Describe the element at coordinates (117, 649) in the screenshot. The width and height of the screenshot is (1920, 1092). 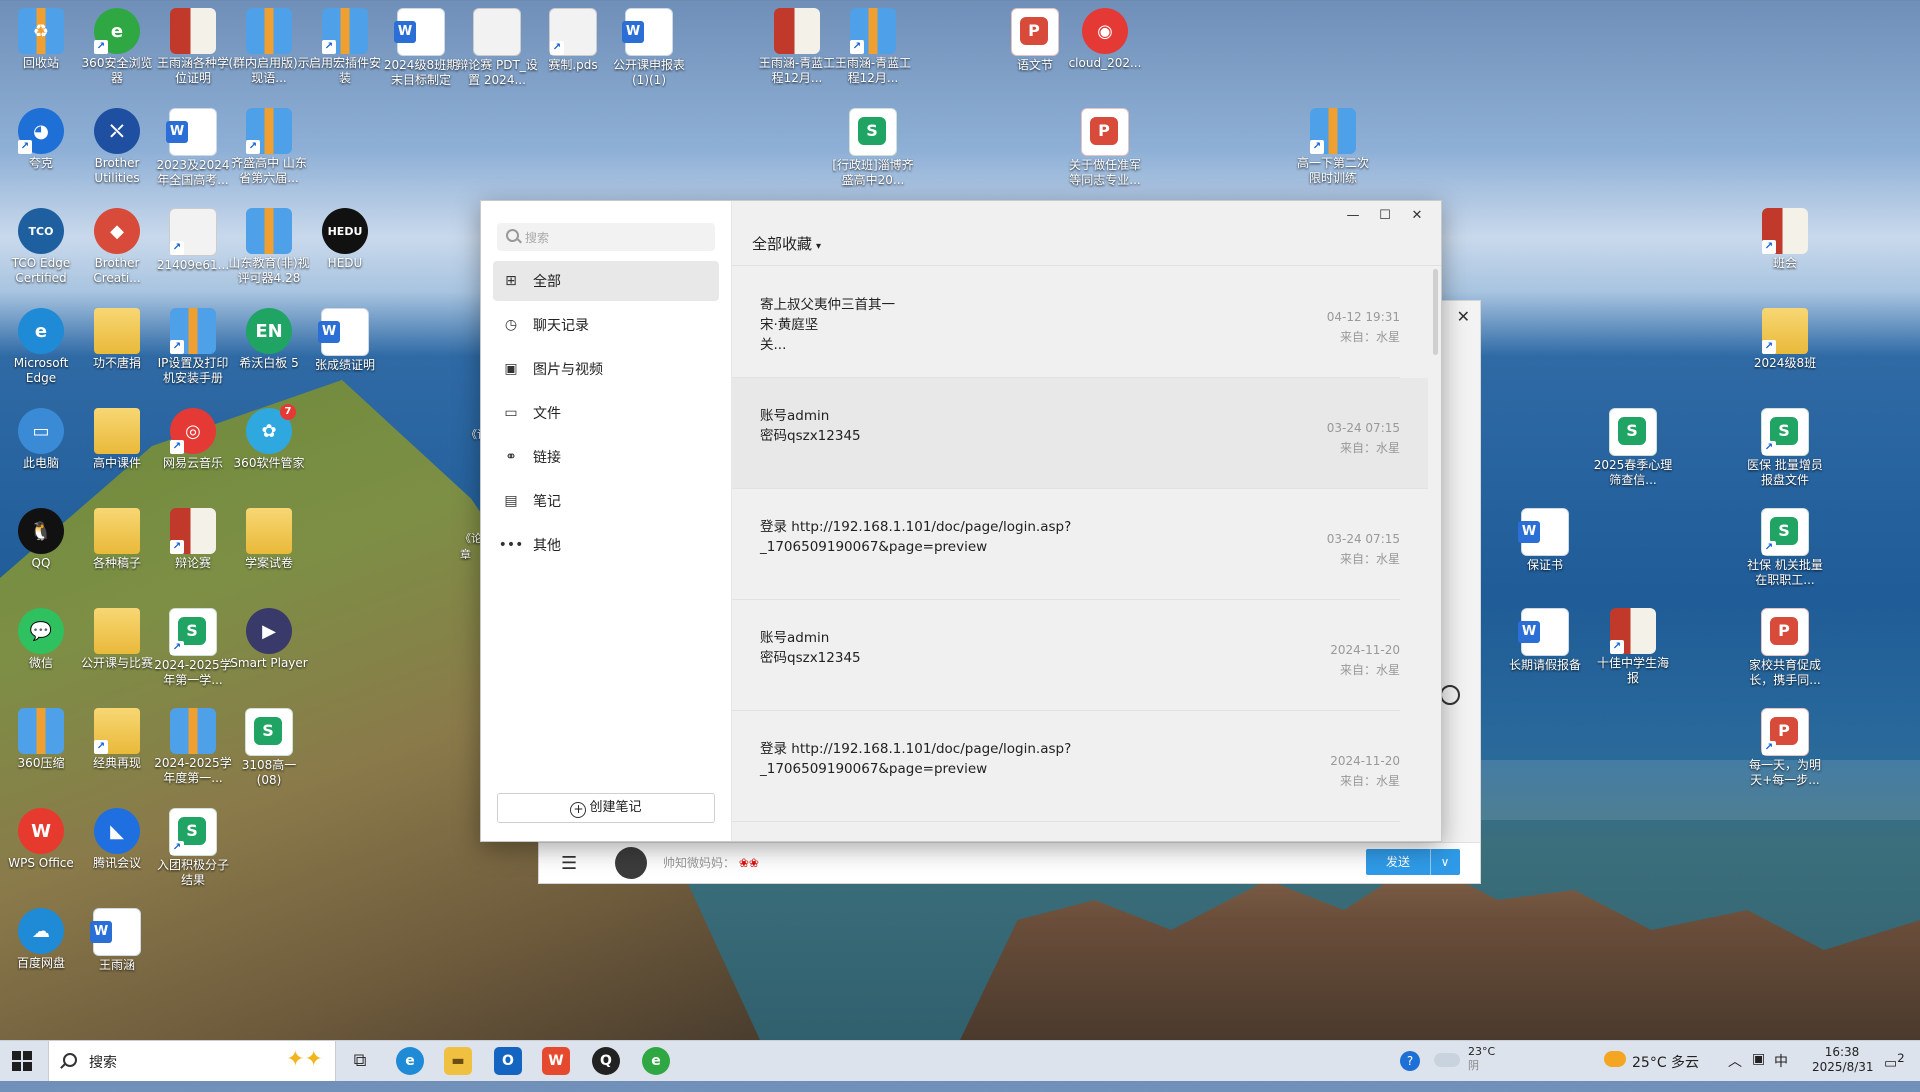
I see `desktop-icon-file: 公开课与比赛` at that location.